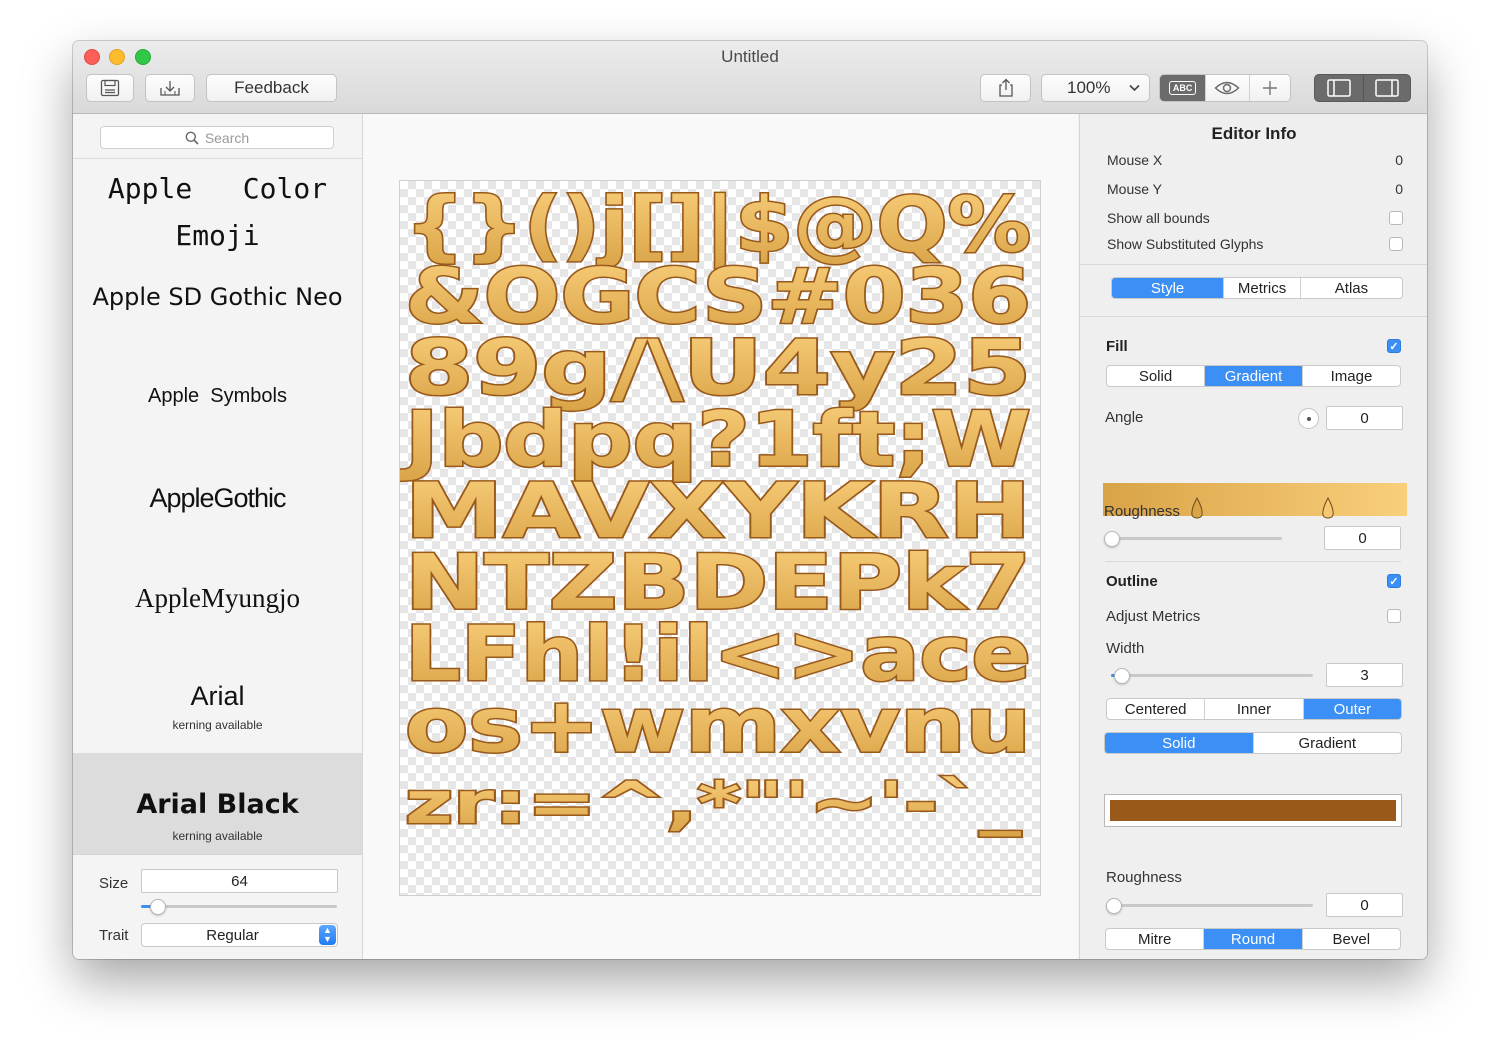 The height and width of the screenshot is (1064, 1500). What do you see at coordinates (217, 313) in the screenshot?
I see `font-item-apple-sd-gothic-neo: Apple SD Gothic Neo` at bounding box center [217, 313].